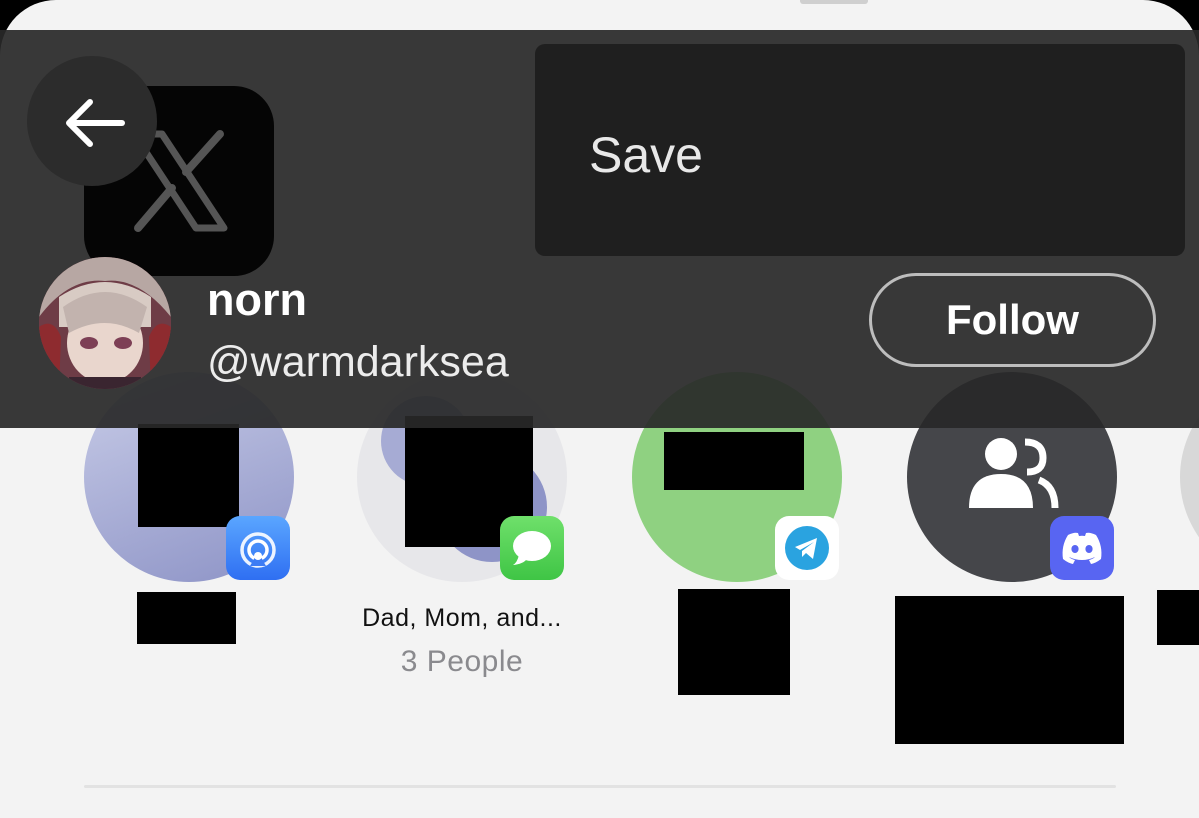  Describe the element at coordinates (258, 548) in the screenshot. I see `airdrop-icon` at that location.